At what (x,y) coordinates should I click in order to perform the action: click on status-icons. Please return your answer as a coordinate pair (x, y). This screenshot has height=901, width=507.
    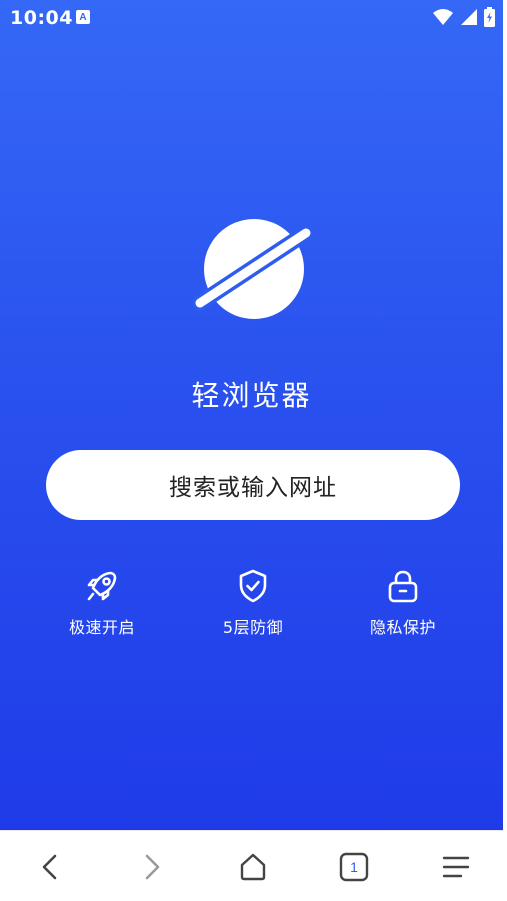
    Looking at the image, I should click on (463, 17).